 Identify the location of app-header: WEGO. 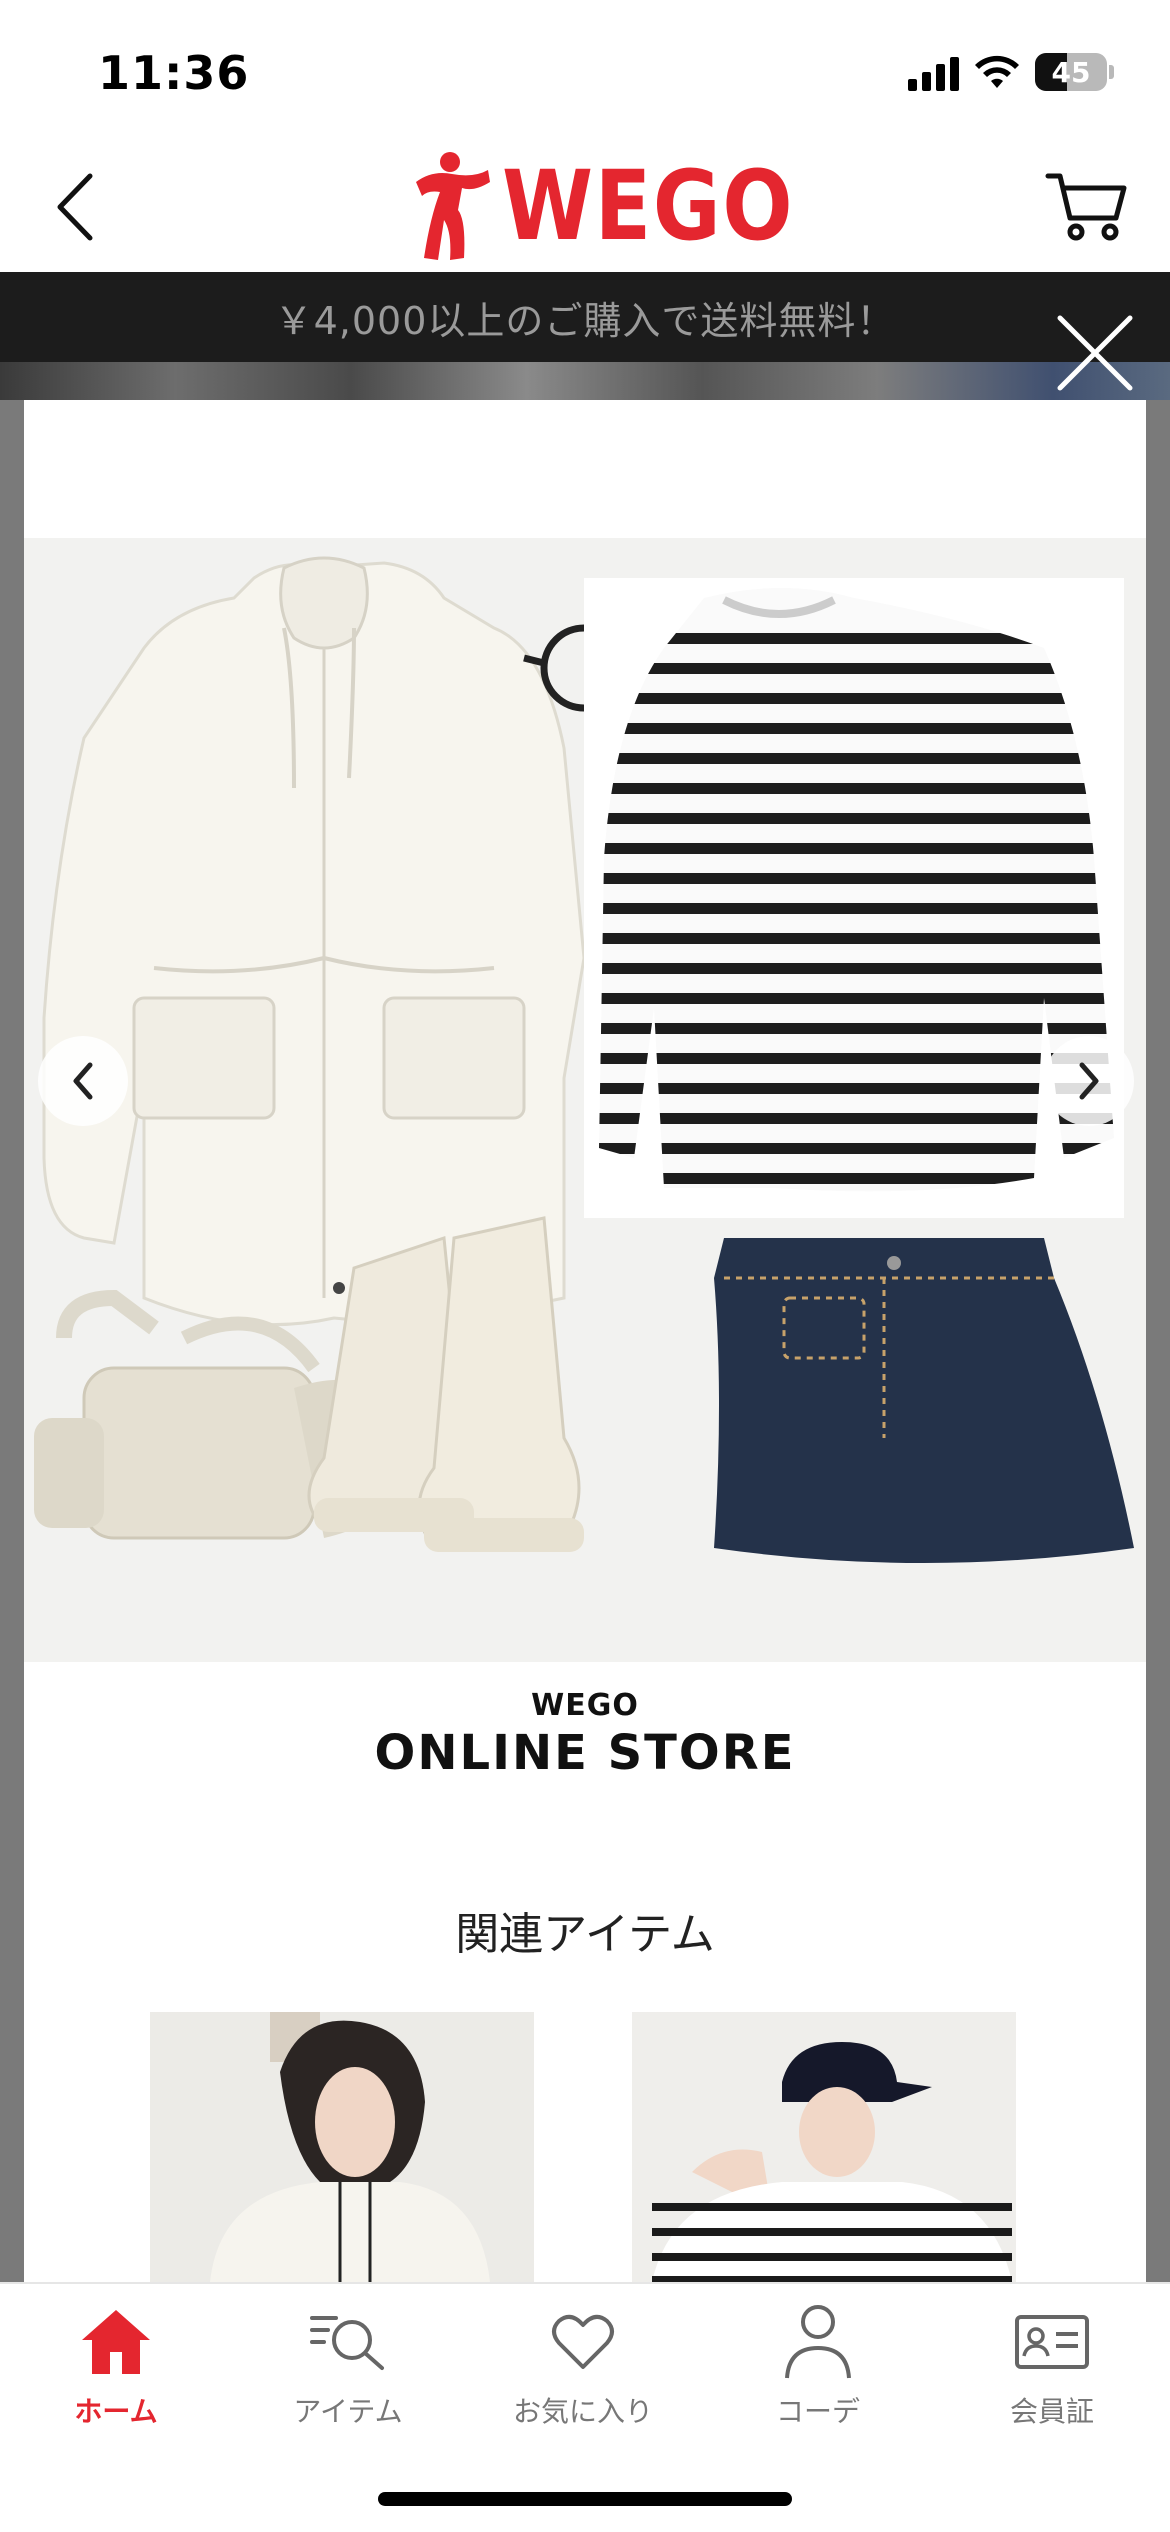
(585, 206).